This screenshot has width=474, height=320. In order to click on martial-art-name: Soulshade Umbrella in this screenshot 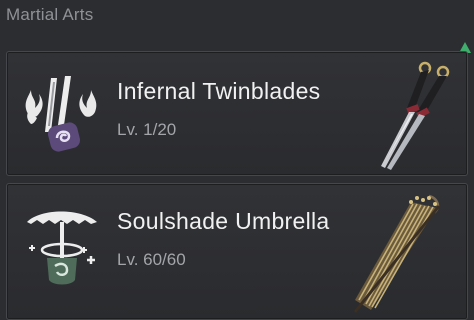, I will do `click(223, 221)`.